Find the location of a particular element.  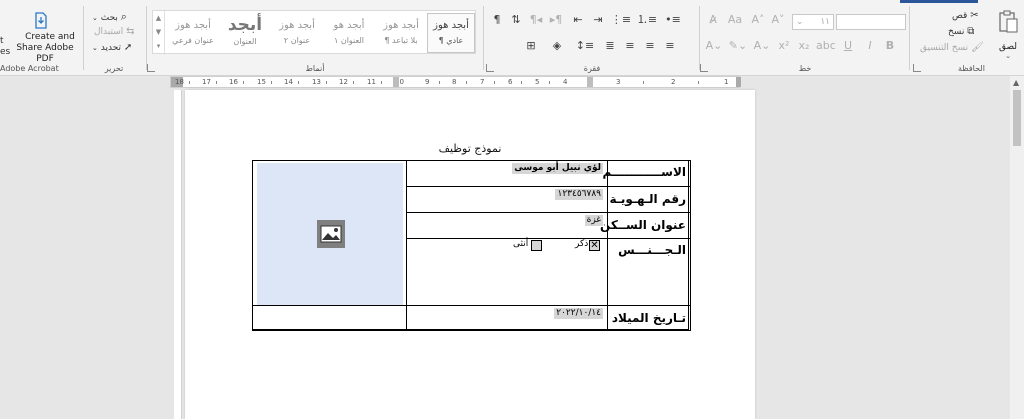

ruler-tick: 3 is located at coordinates (618, 82).